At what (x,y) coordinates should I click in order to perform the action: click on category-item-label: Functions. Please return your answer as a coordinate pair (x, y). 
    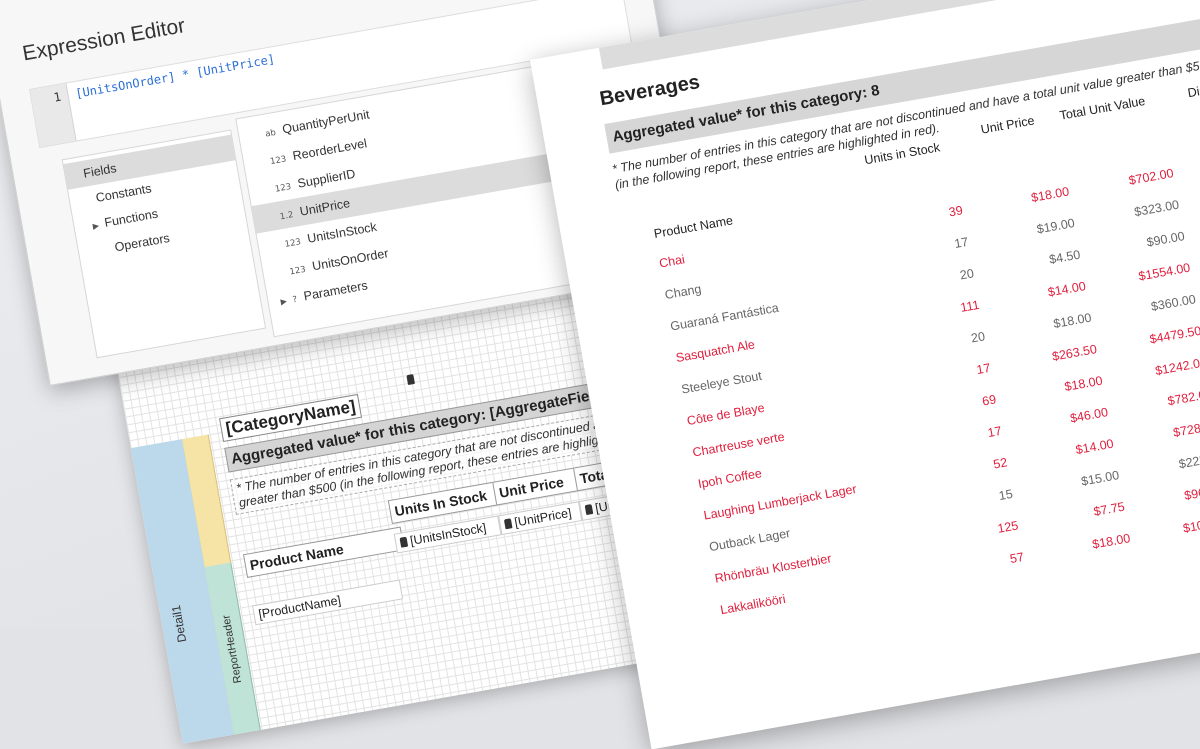
    Looking at the image, I should click on (131, 218).